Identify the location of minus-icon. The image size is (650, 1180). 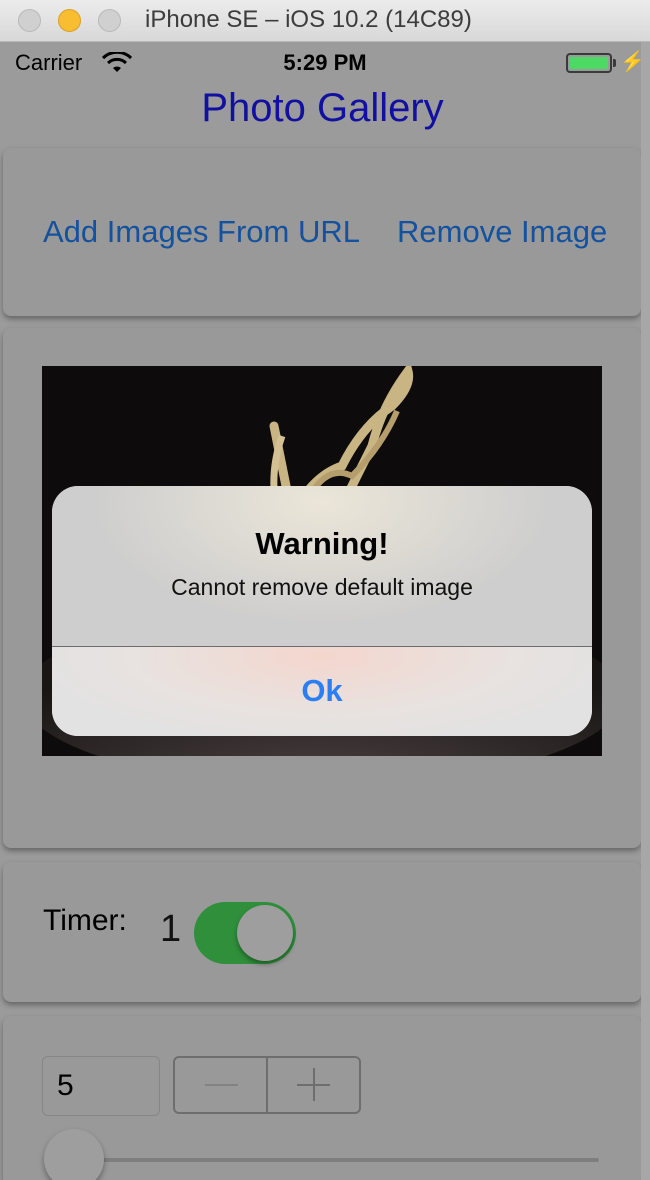
(221, 1085).